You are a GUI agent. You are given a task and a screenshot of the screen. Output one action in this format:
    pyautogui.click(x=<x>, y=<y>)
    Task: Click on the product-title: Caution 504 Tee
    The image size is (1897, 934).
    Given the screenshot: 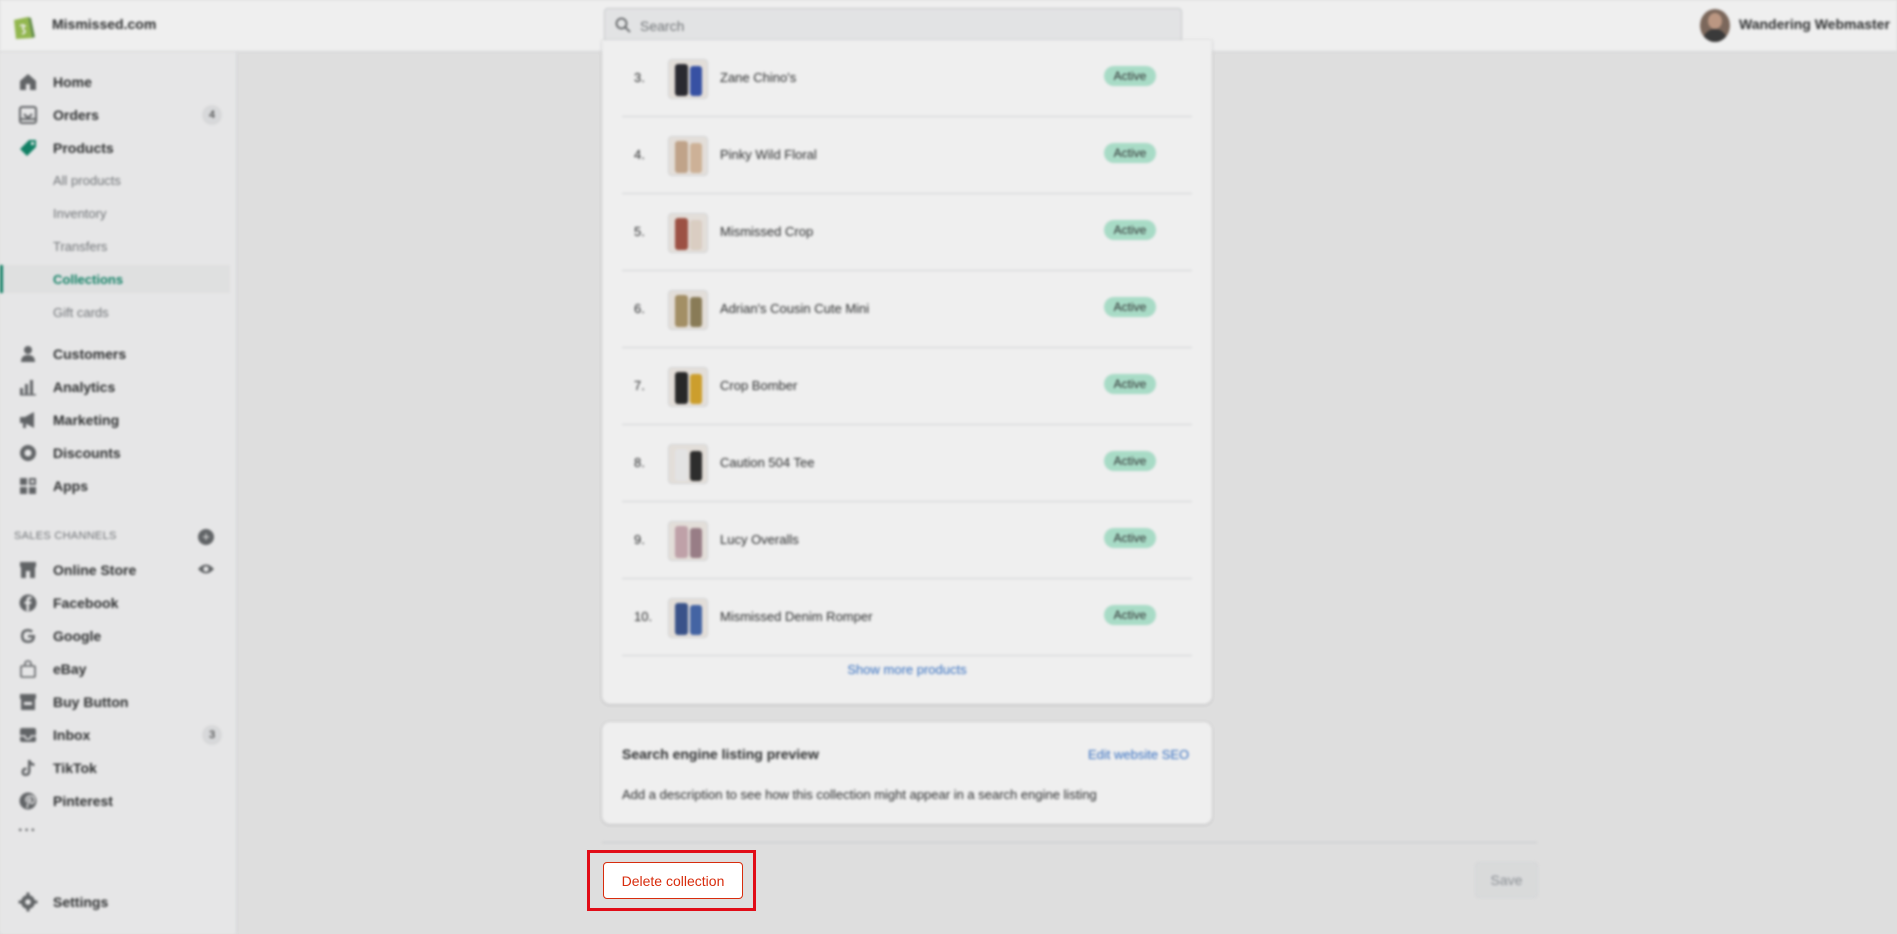 What is the action you would take?
    pyautogui.click(x=767, y=462)
    